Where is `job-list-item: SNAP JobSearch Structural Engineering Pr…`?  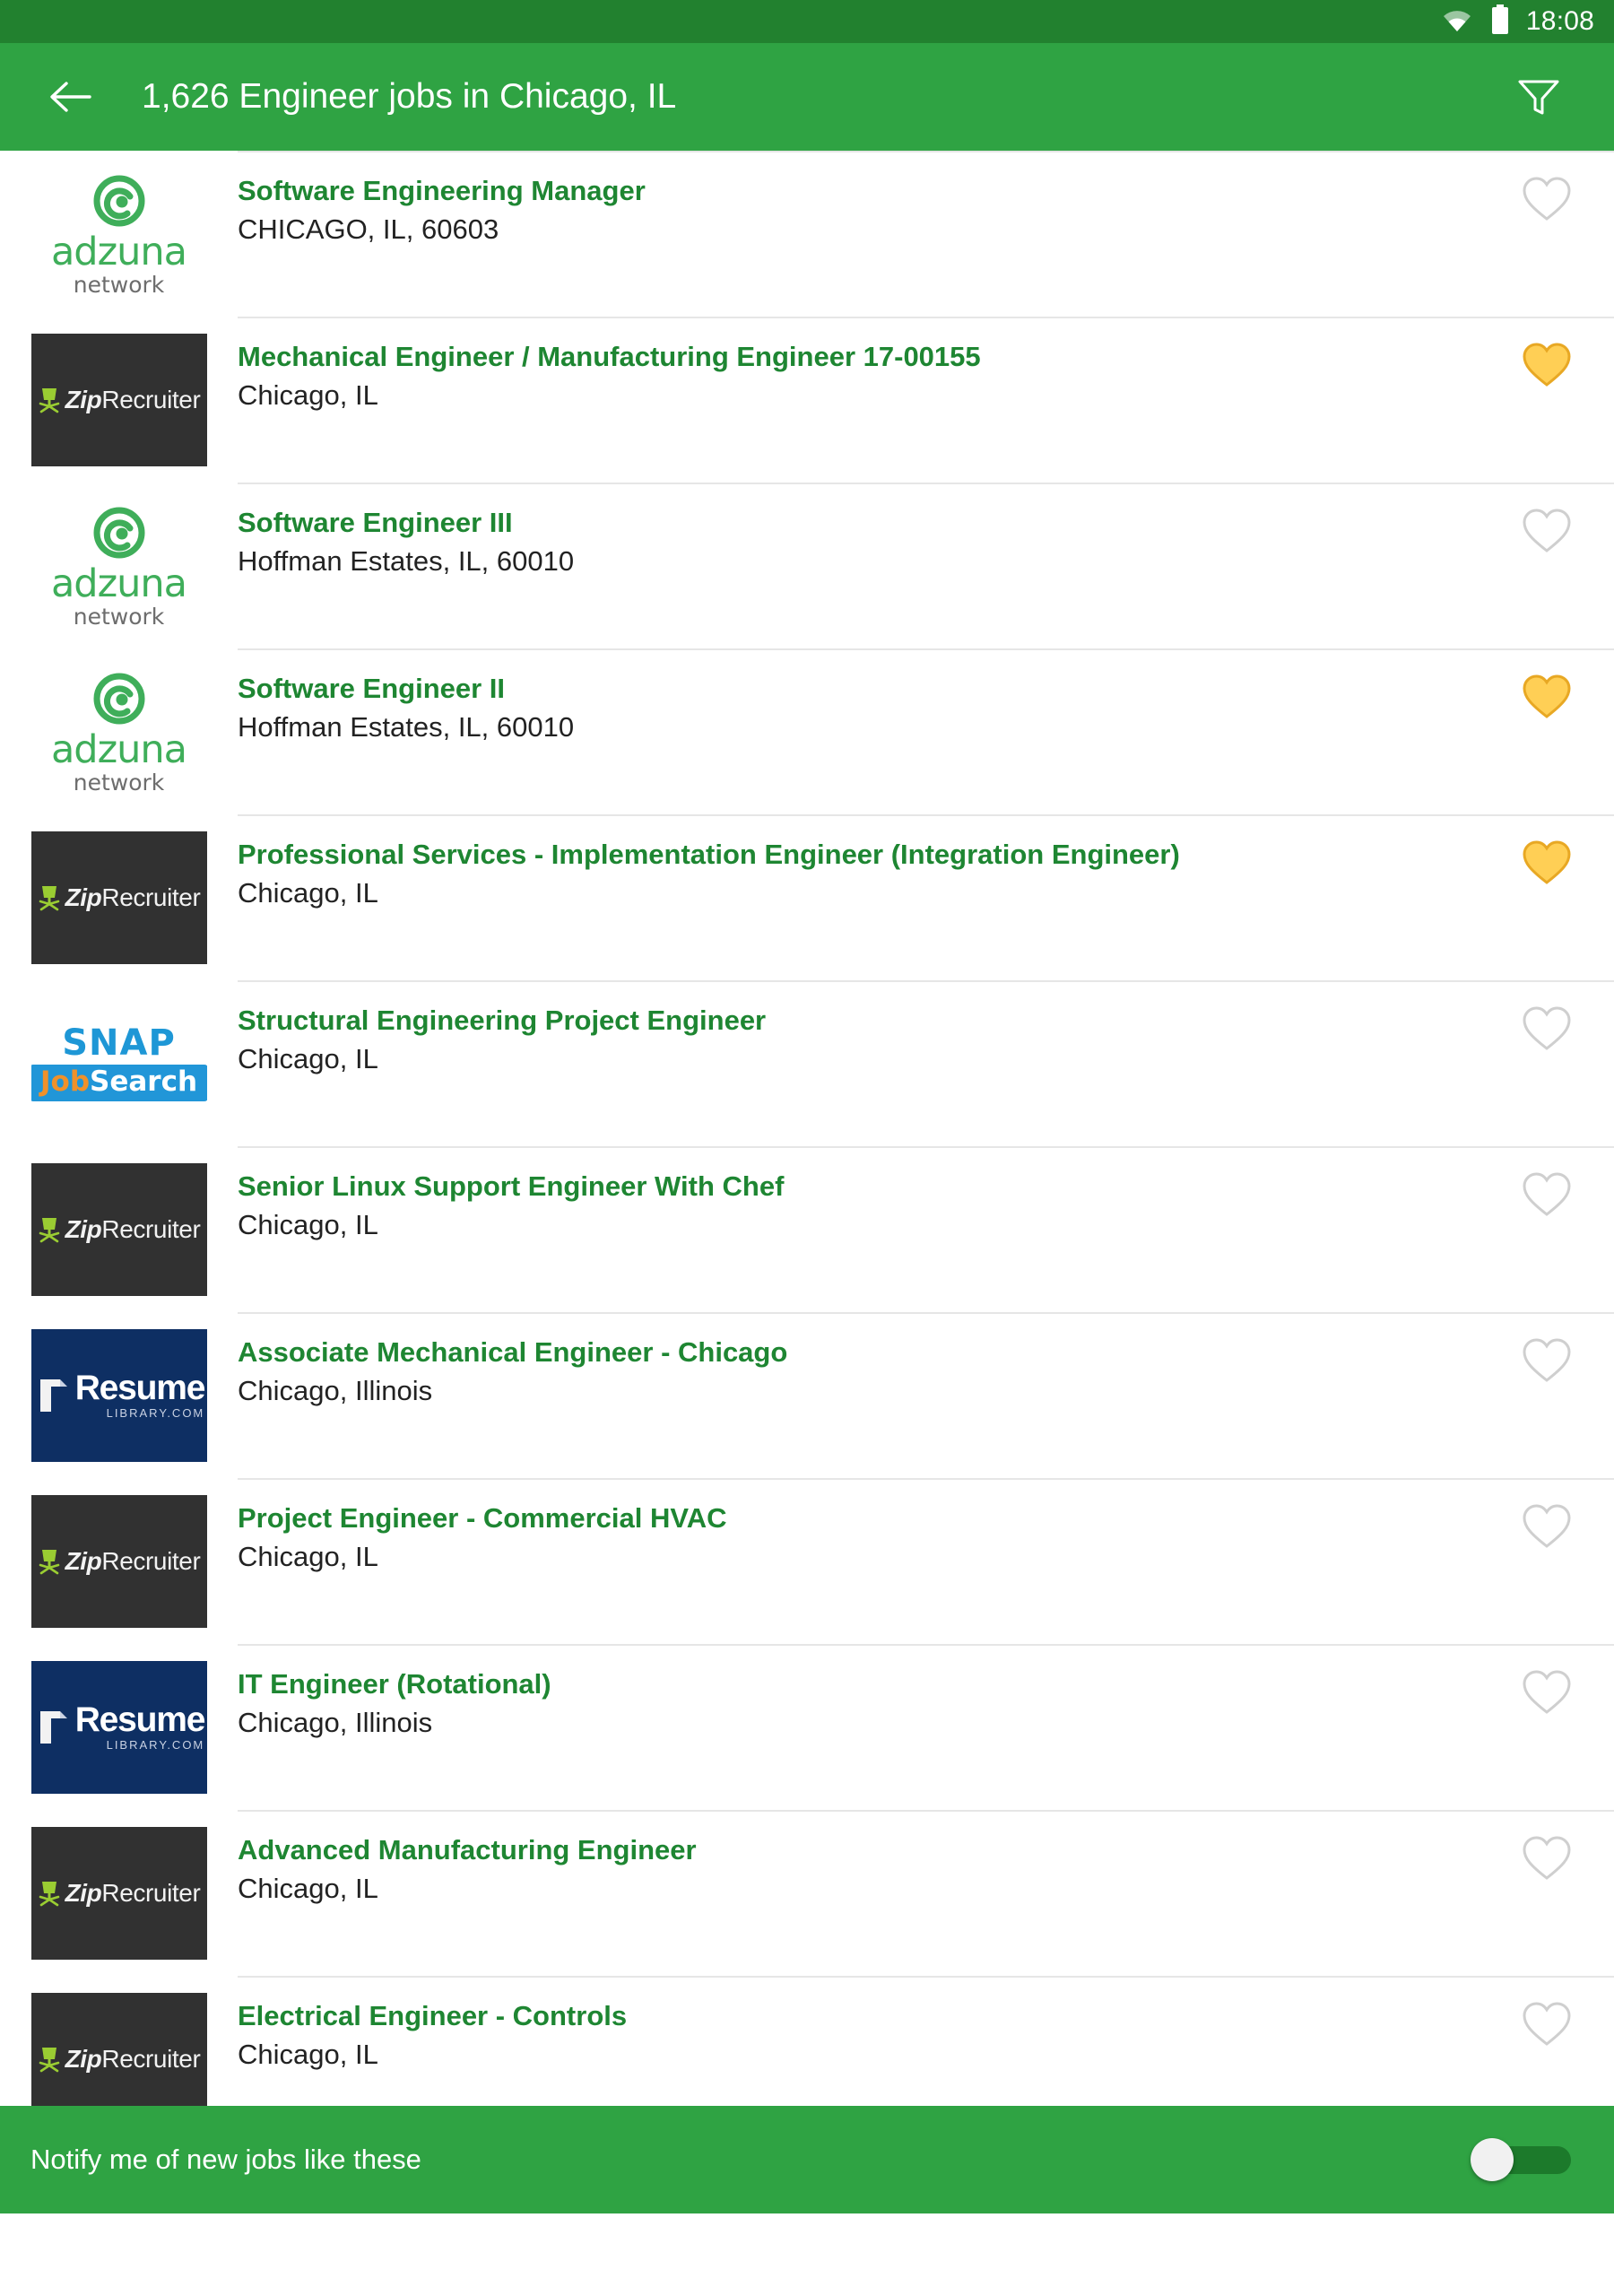 job-list-item: SNAP JobSearch Structural Engineering Pr… is located at coordinates (807, 1063).